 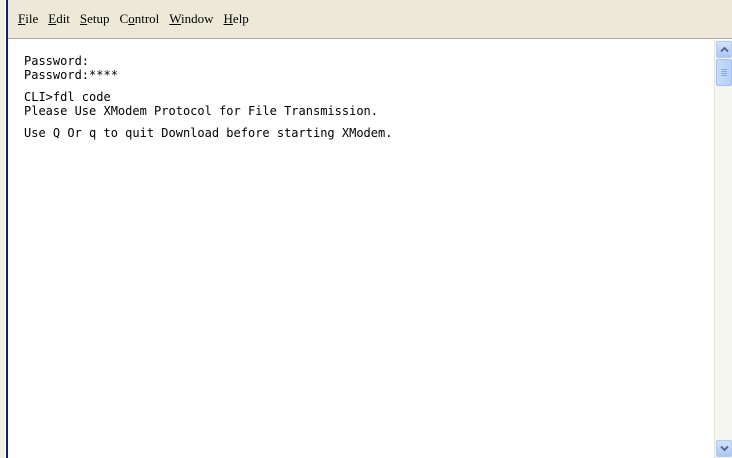 What do you see at coordinates (140, 19) in the screenshot?
I see `menu-control: Control` at bounding box center [140, 19].